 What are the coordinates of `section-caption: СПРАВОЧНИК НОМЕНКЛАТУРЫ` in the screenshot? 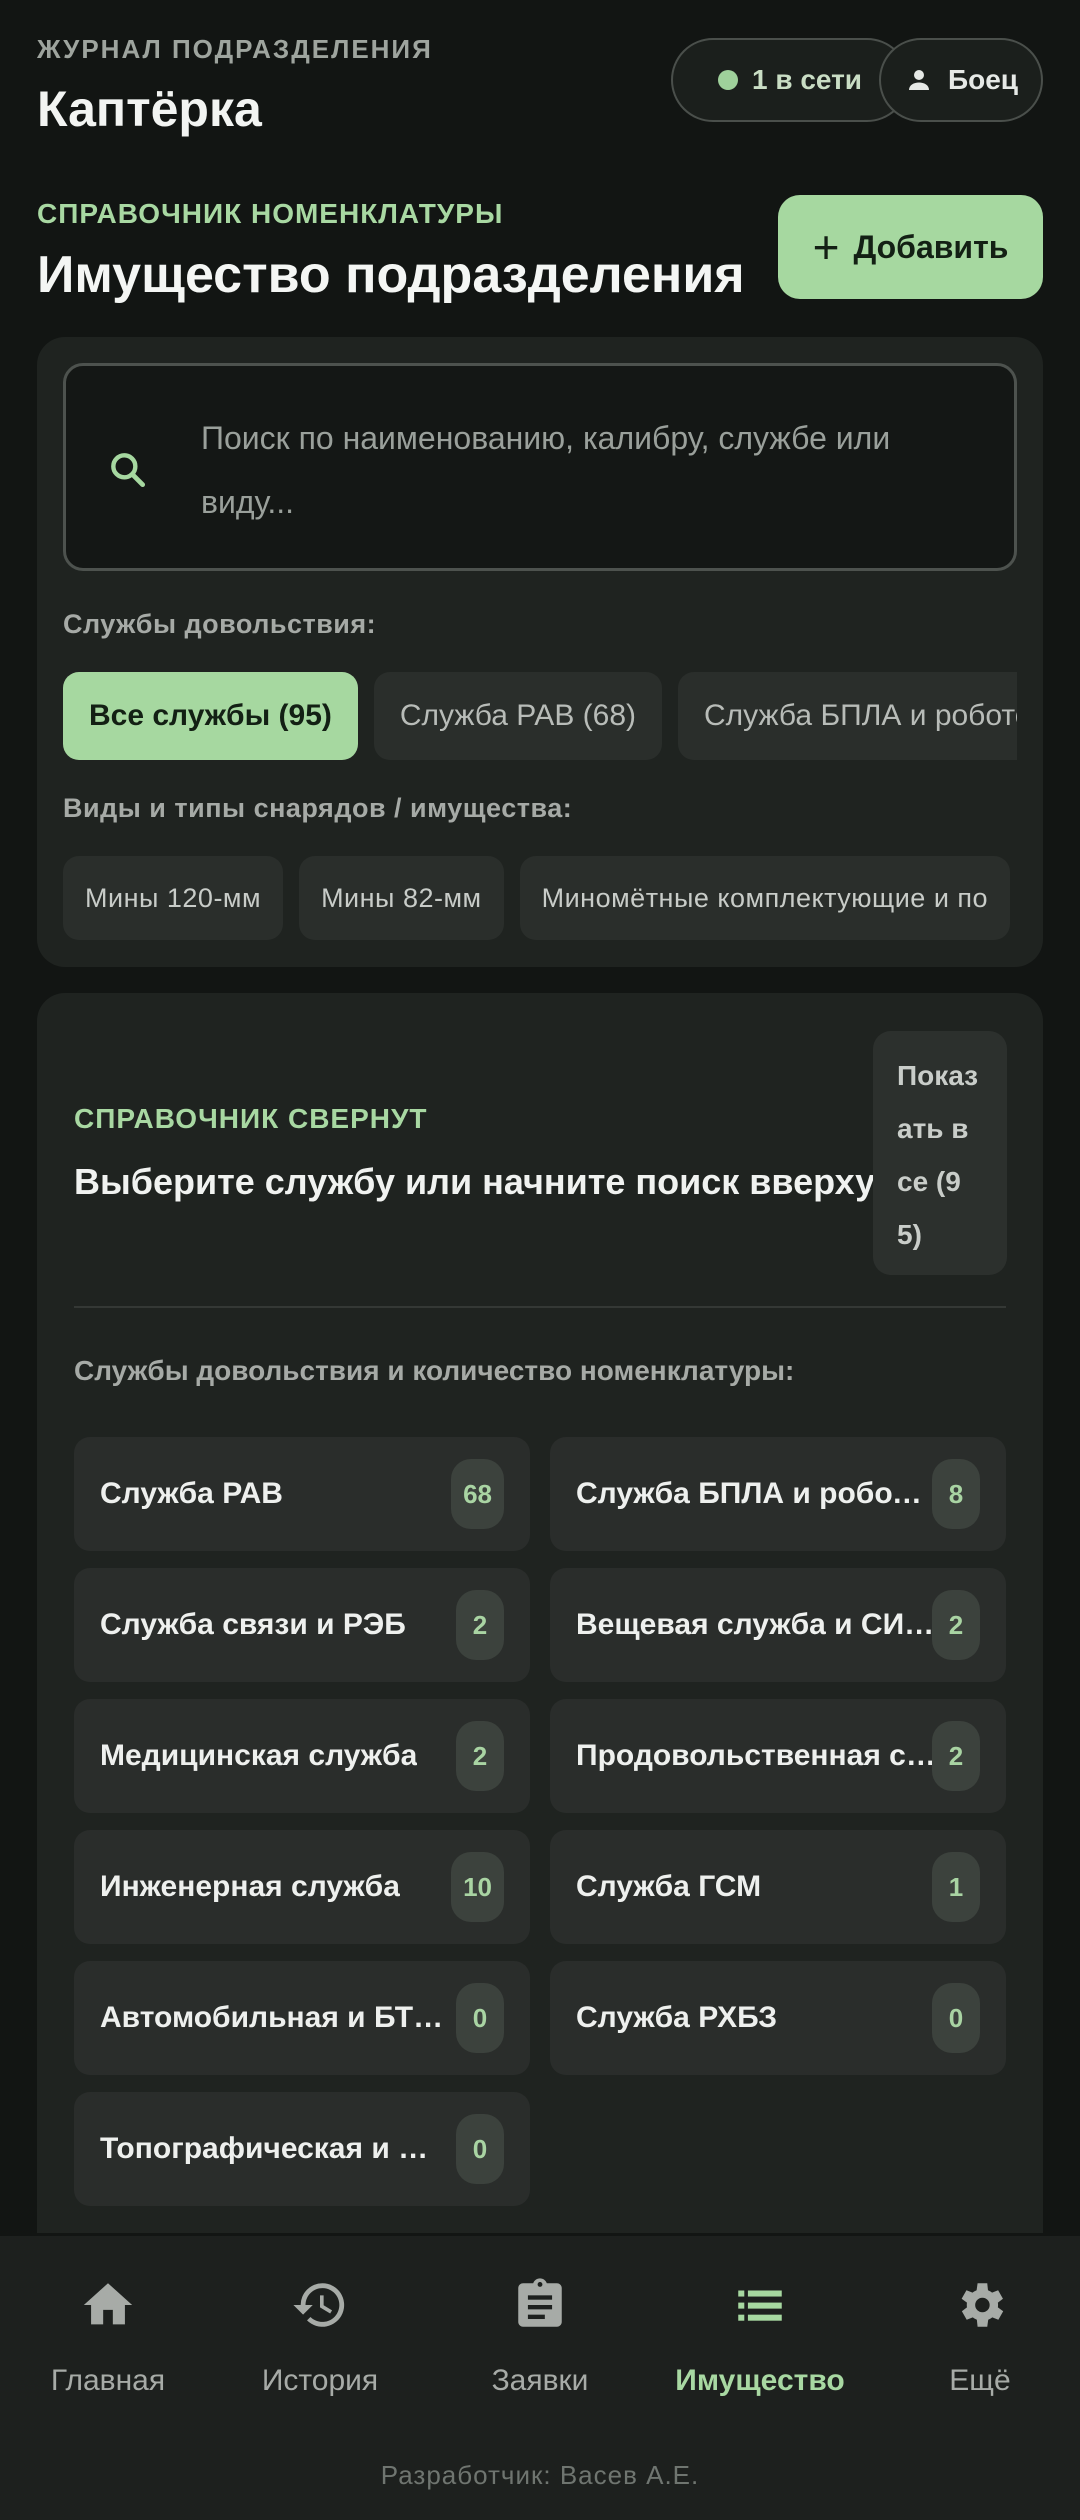 It's located at (270, 213).